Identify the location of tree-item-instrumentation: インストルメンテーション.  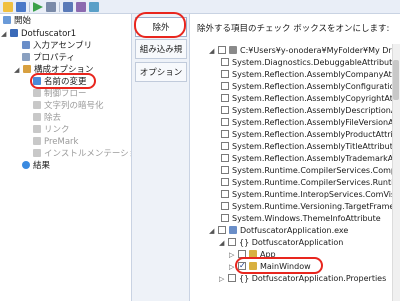
(82, 154).